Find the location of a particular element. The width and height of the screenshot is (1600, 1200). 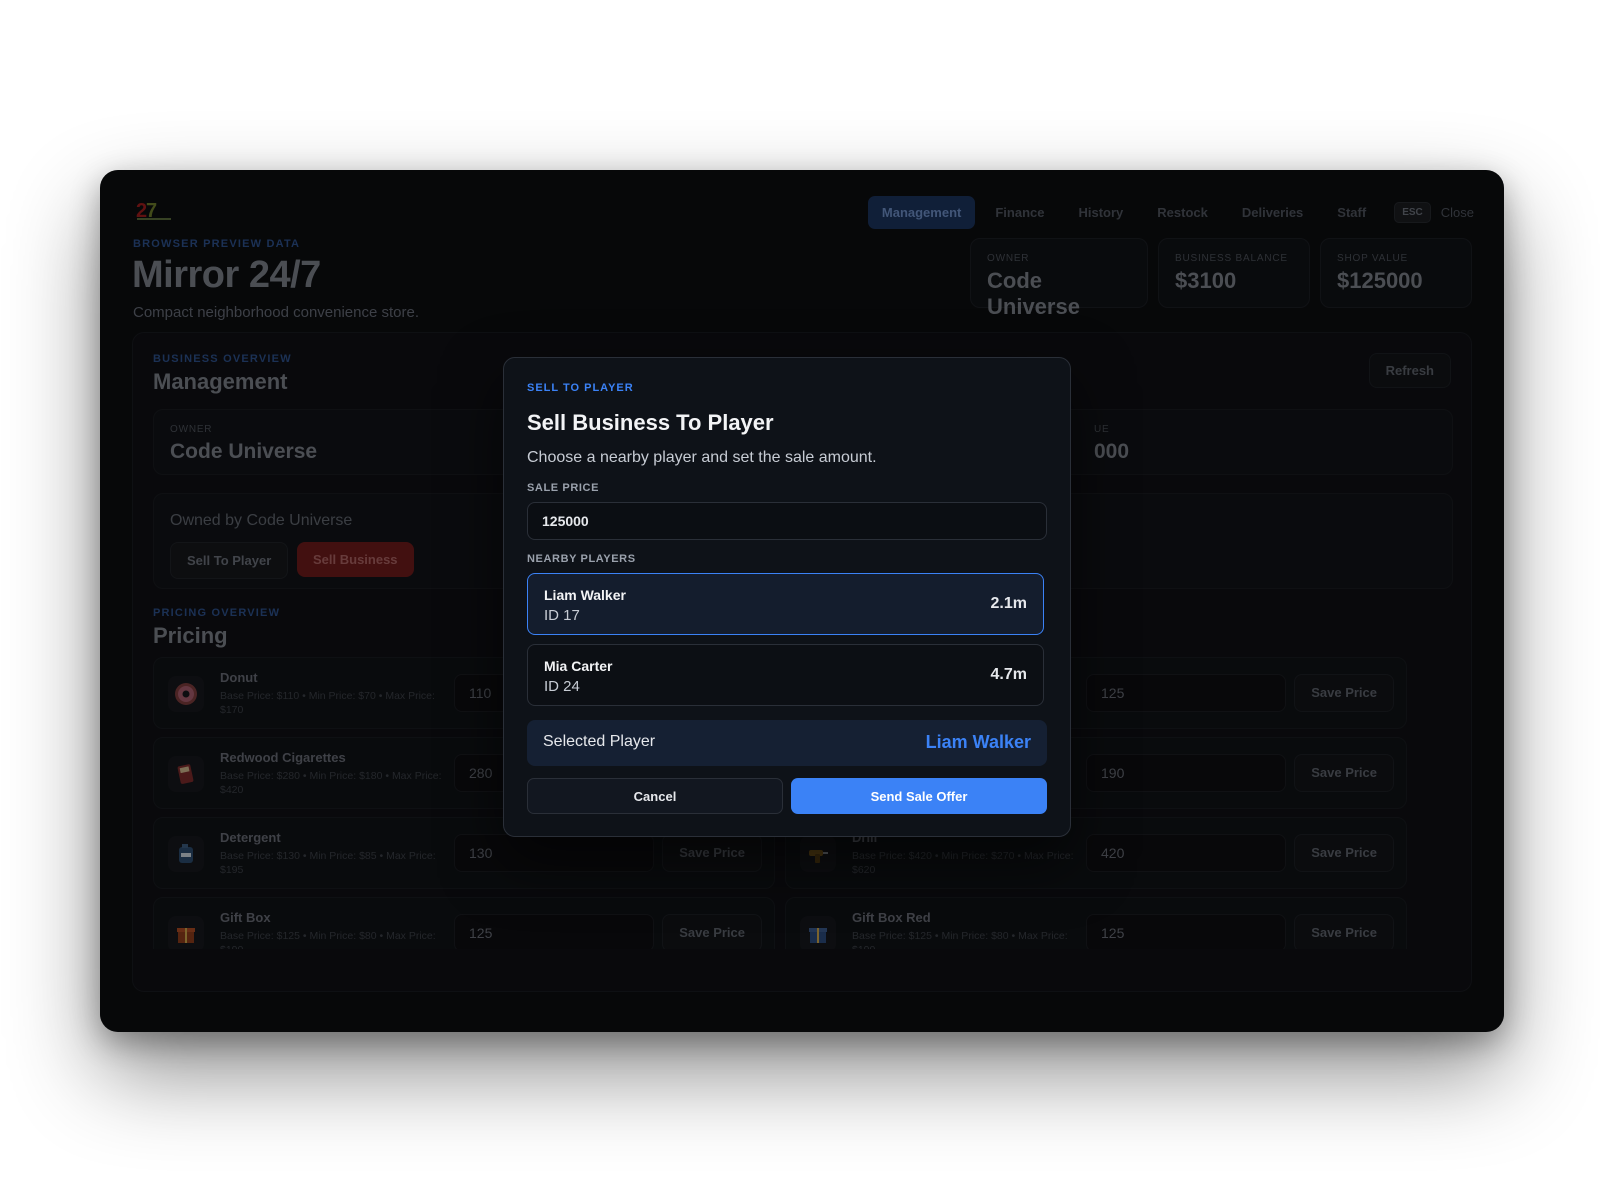

player-id: ID 24 is located at coordinates (562, 686).